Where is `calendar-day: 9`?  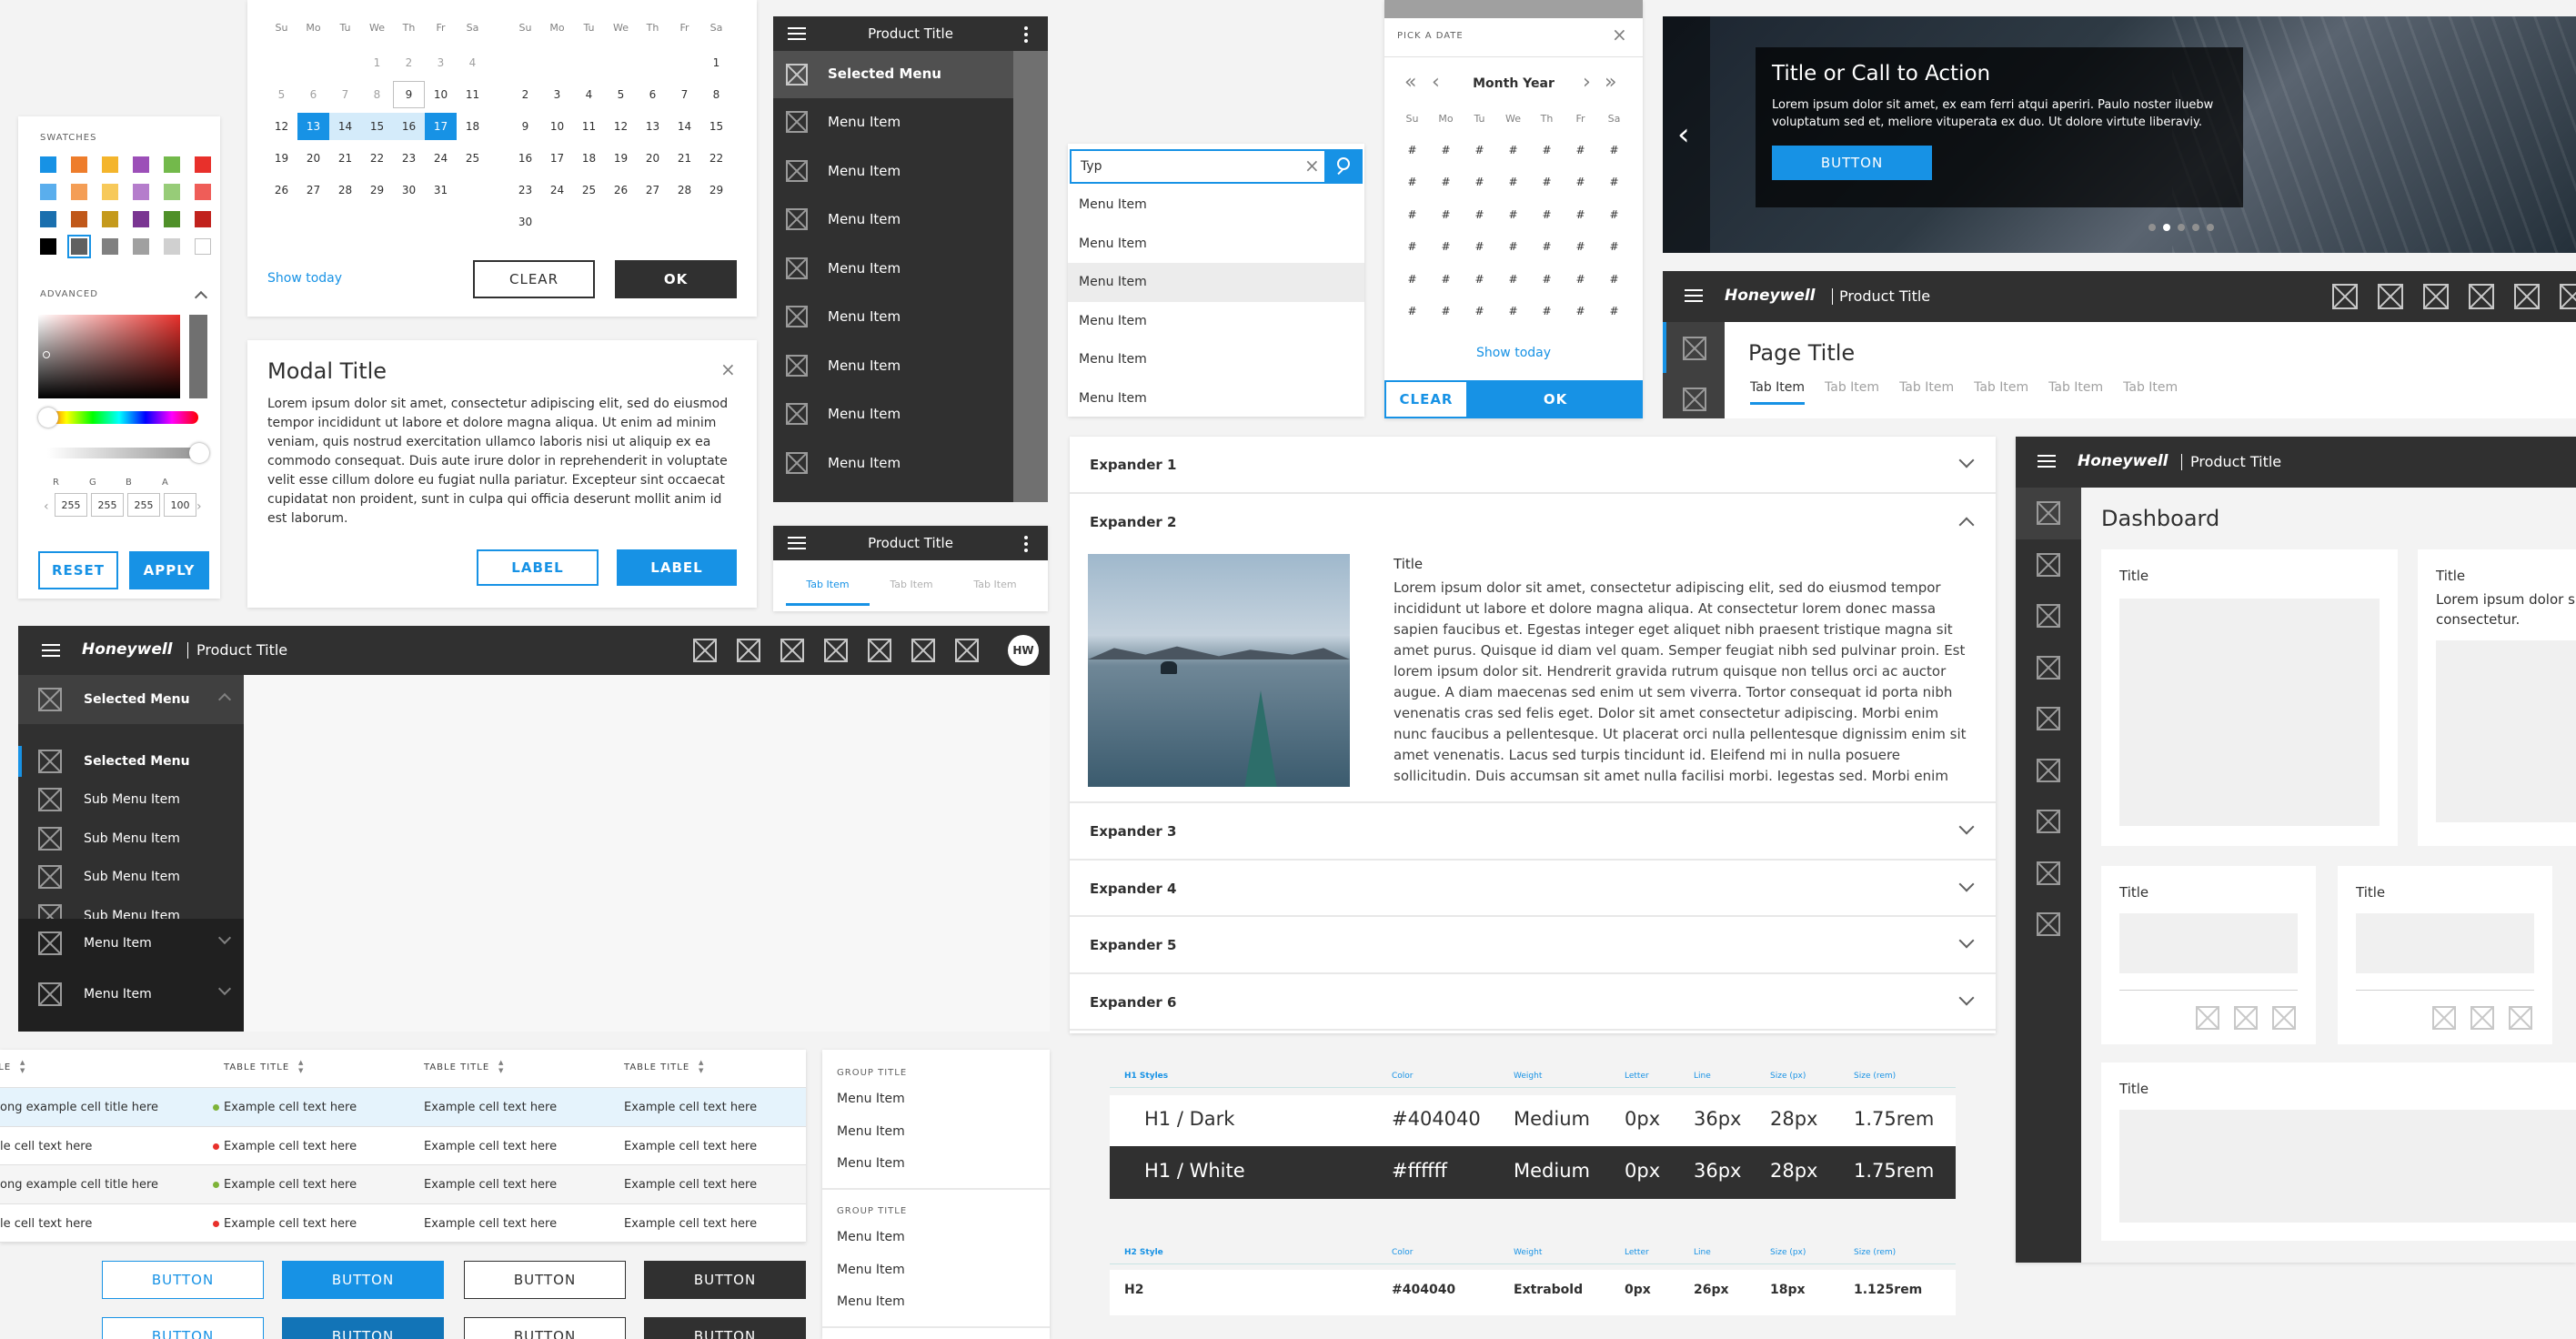 calendar-day: 9 is located at coordinates (409, 94).